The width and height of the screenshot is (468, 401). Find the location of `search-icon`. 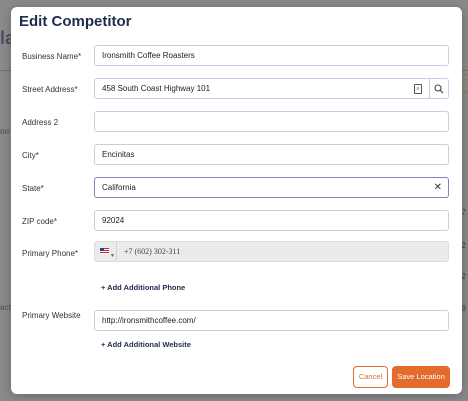

search-icon is located at coordinates (439, 89).